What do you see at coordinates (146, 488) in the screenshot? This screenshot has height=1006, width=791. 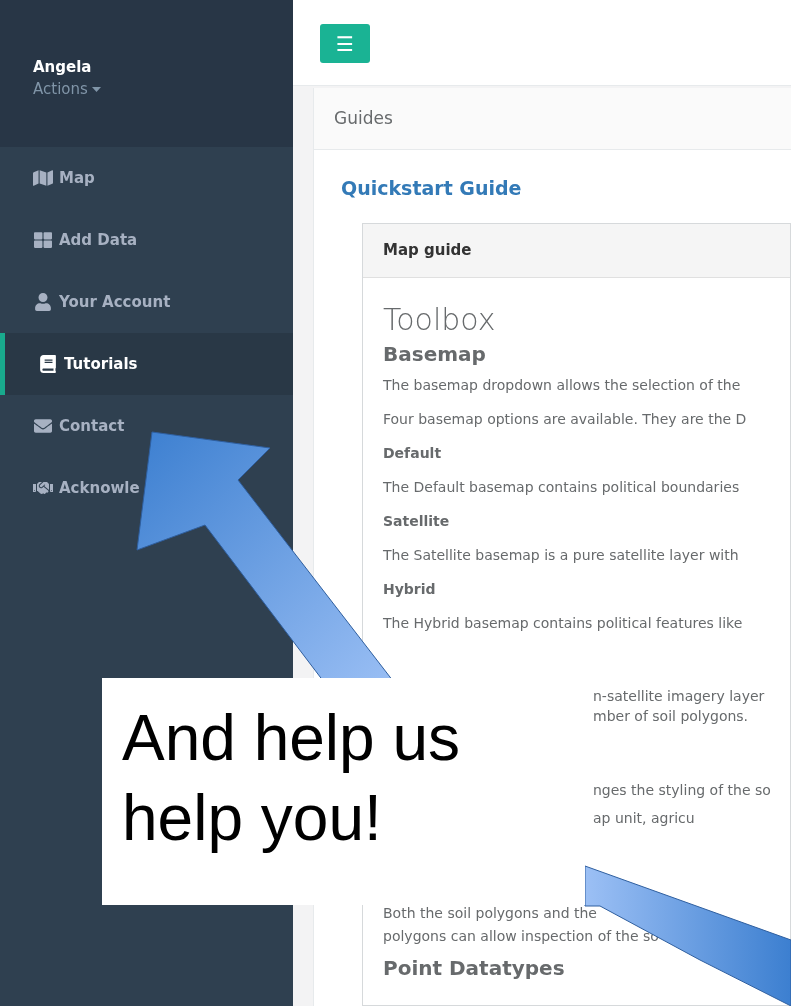 I see `nav-item: Acknowle` at bounding box center [146, 488].